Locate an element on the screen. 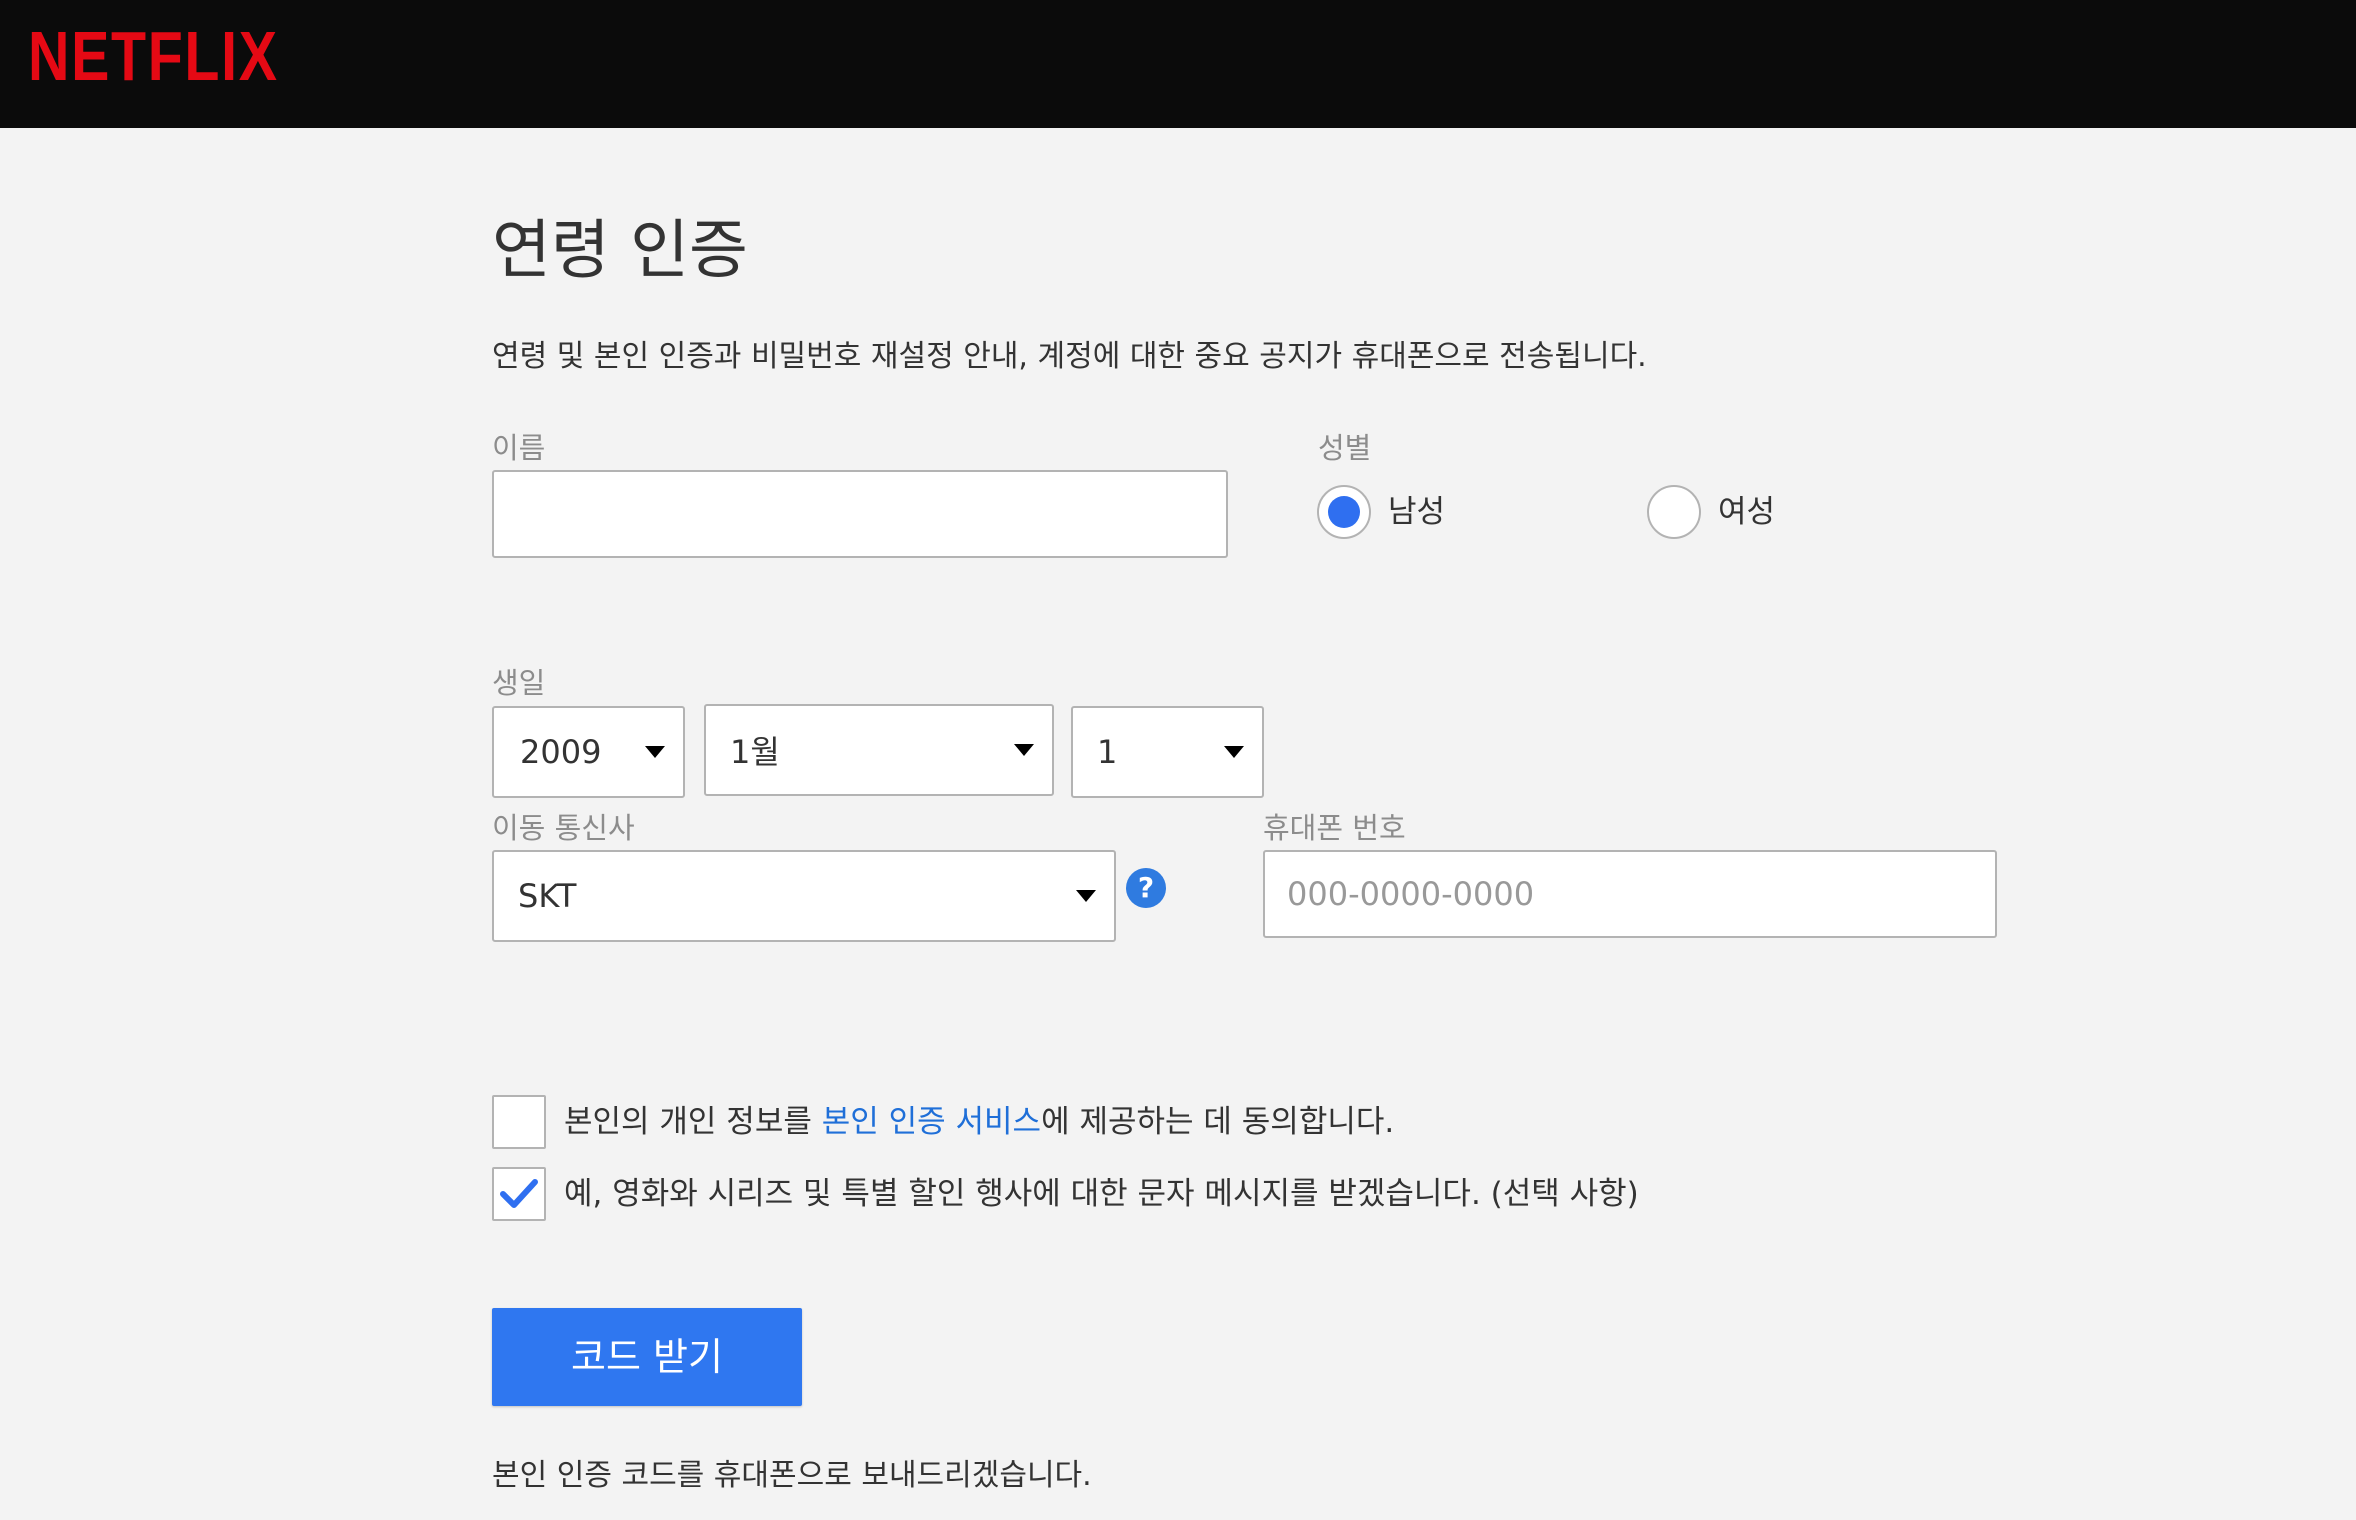  birth-day-select: 1 is located at coordinates (1167, 752).